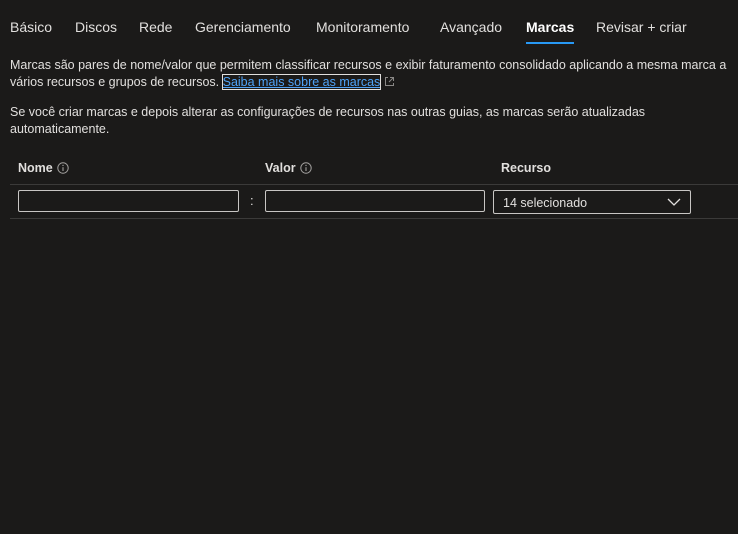  Describe the element at coordinates (60, 129) in the screenshot. I see `note-line-2: automaticamente.` at that location.